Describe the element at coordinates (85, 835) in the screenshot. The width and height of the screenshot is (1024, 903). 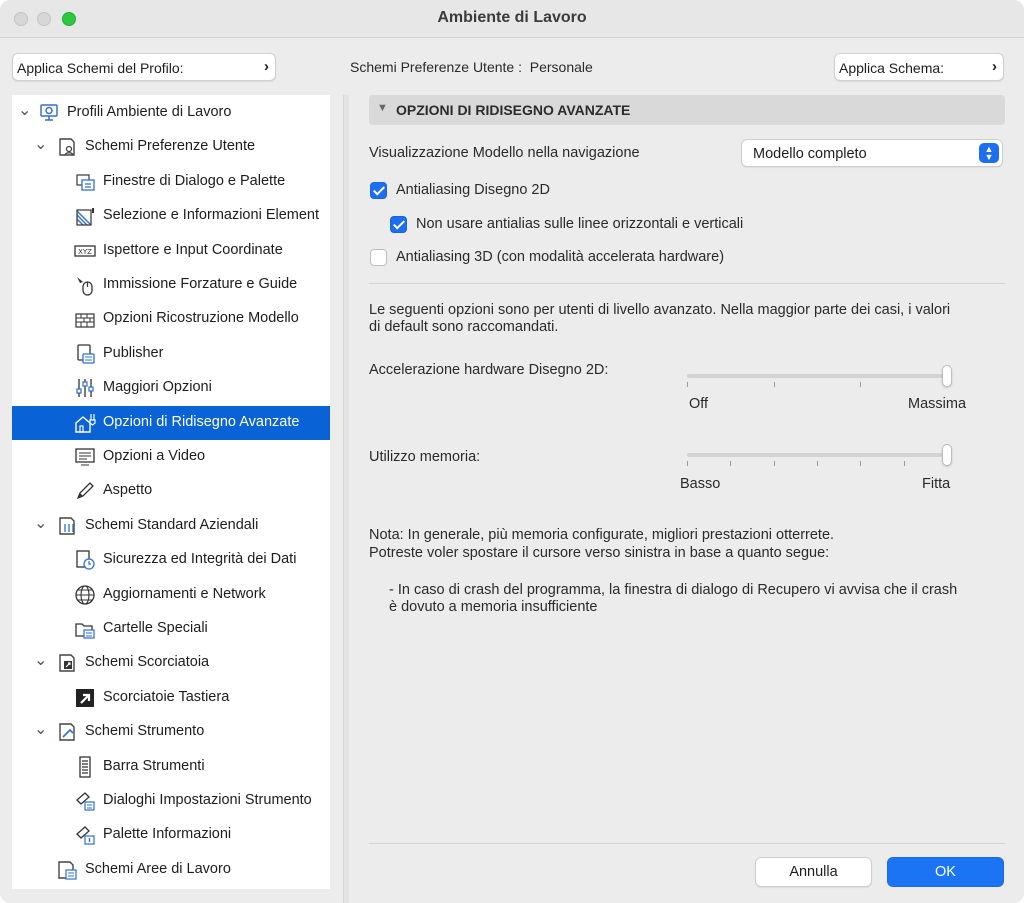
I see `info-palette-icon` at that location.